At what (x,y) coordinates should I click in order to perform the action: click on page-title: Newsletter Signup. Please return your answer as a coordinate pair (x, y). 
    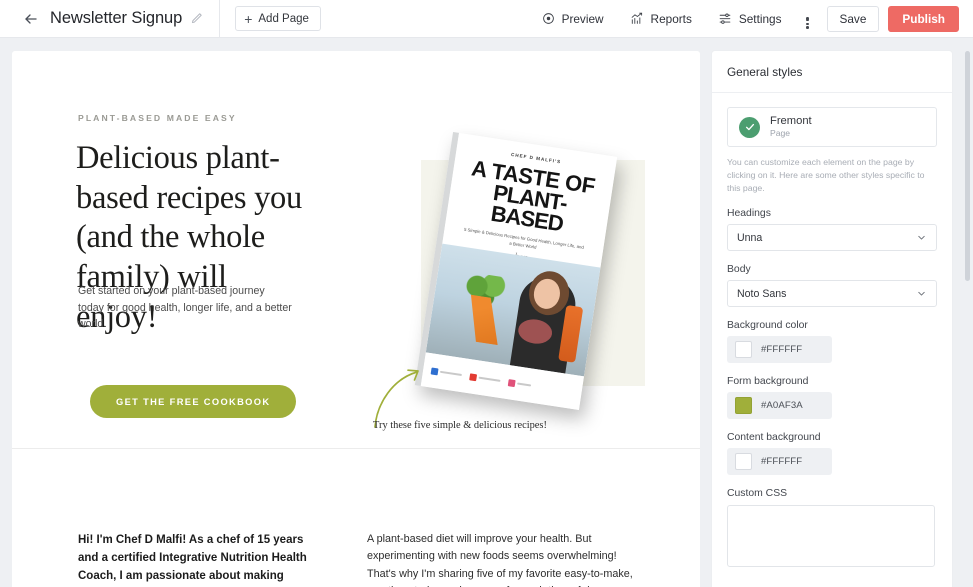
    Looking at the image, I should click on (116, 18).